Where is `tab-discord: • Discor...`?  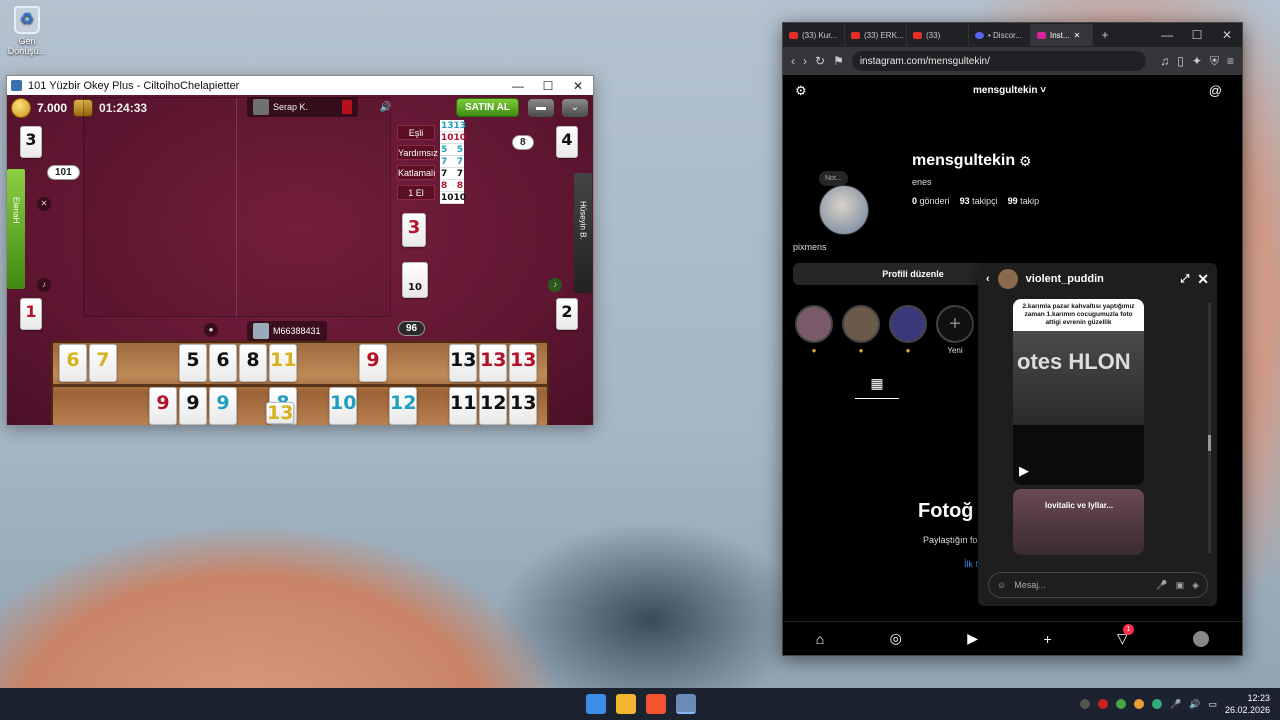
tab-discord: • Discor... is located at coordinates (1000, 35).